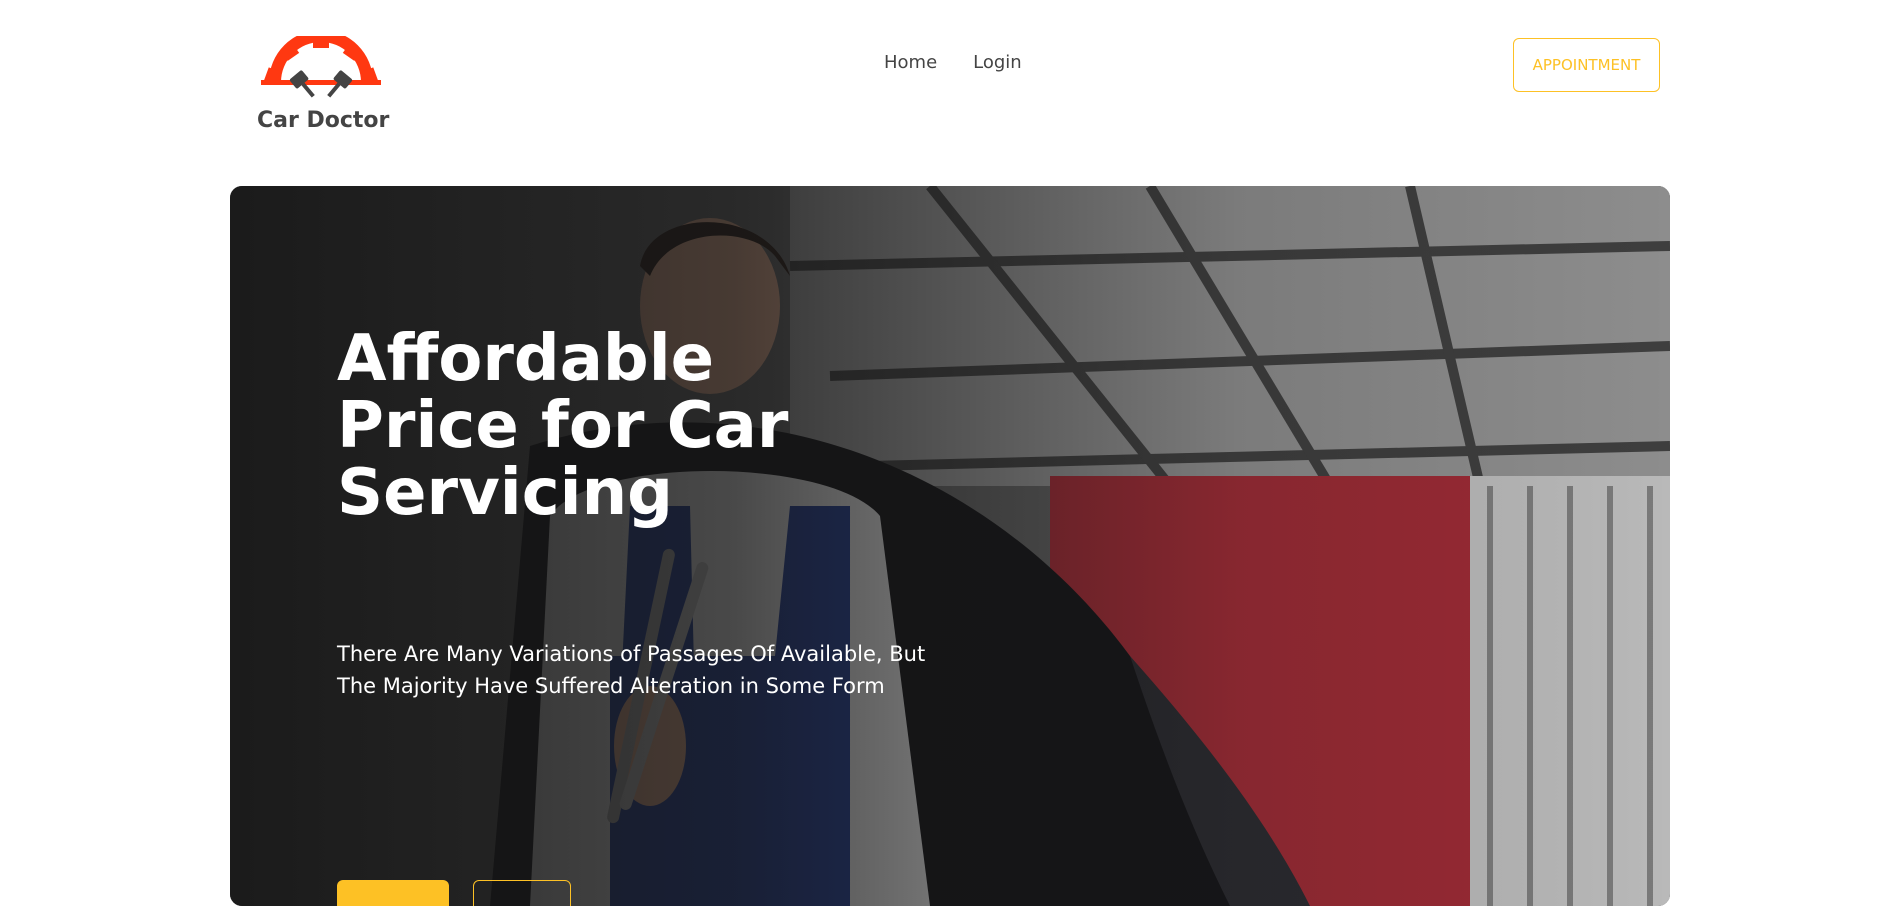 The height and width of the screenshot is (906, 1892). I want to click on hero-primary-button, so click(393, 893).